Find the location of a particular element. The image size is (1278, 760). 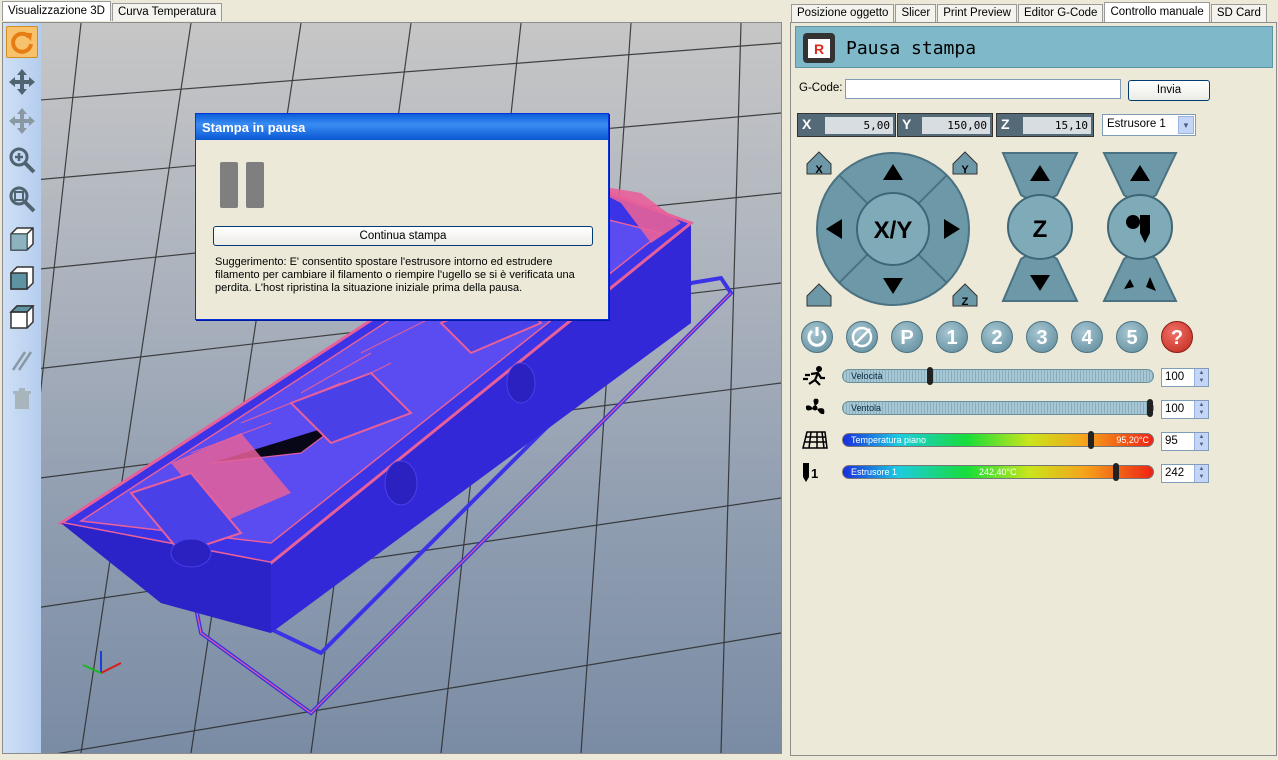

extruder-nozzle-icon: 1 is located at coordinates (810, 472).